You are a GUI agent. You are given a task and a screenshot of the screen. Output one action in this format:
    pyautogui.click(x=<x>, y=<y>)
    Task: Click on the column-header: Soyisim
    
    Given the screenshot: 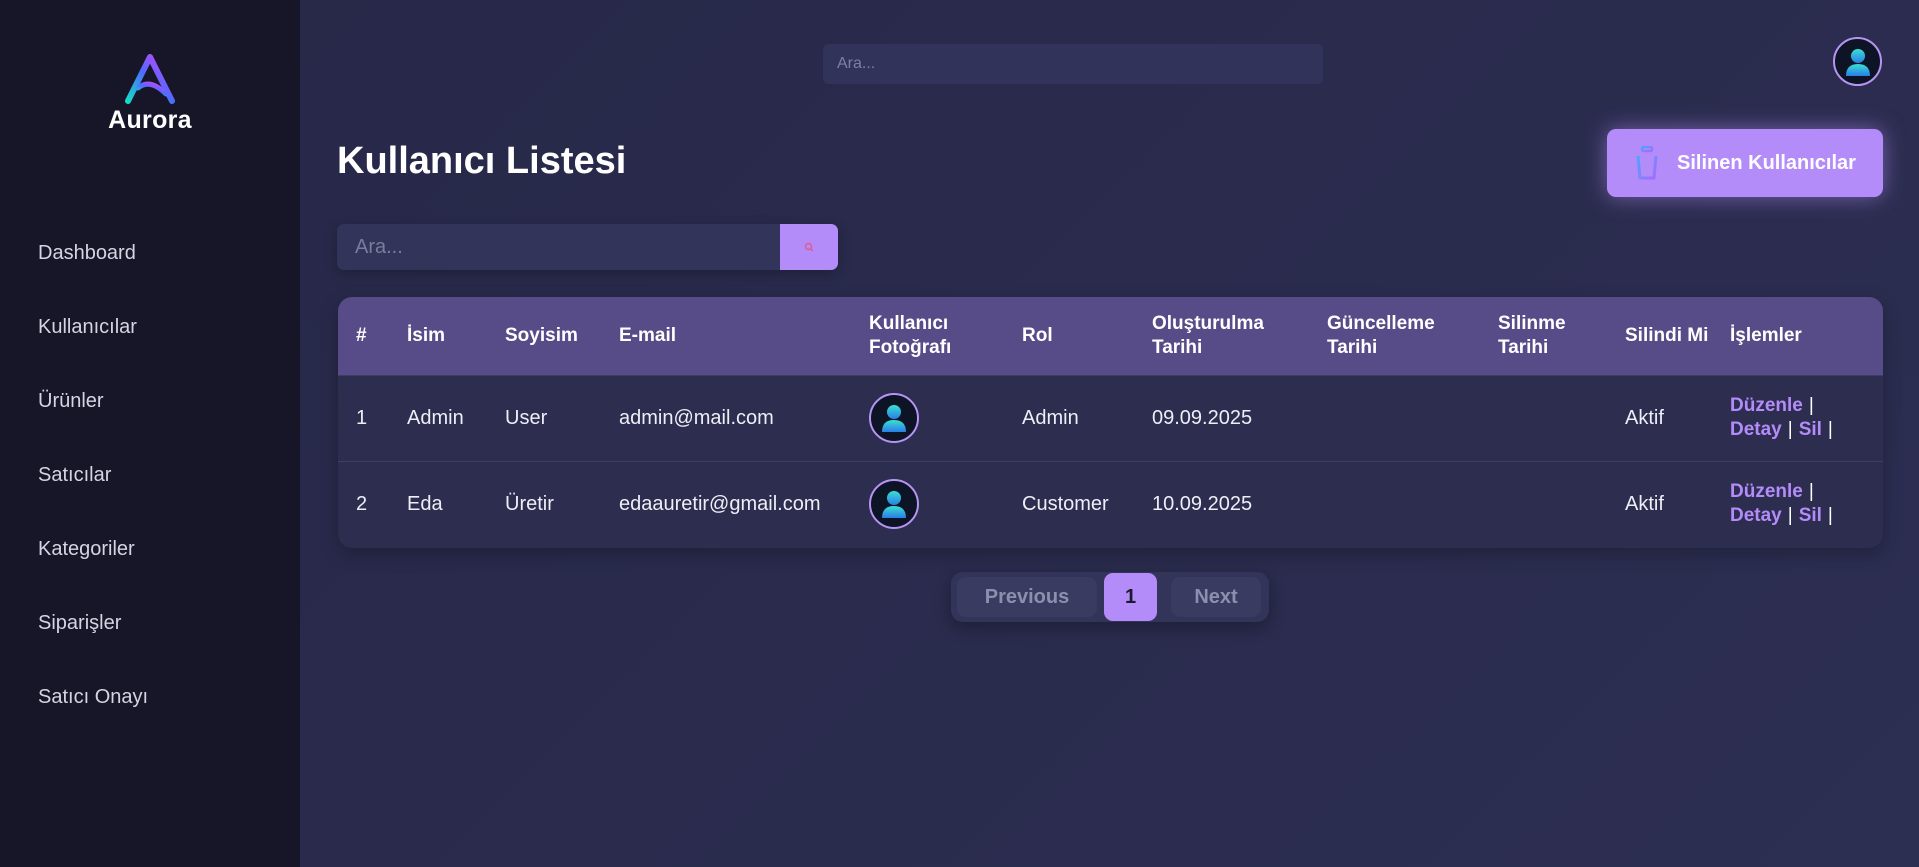 What is the action you would take?
    pyautogui.click(x=541, y=335)
    